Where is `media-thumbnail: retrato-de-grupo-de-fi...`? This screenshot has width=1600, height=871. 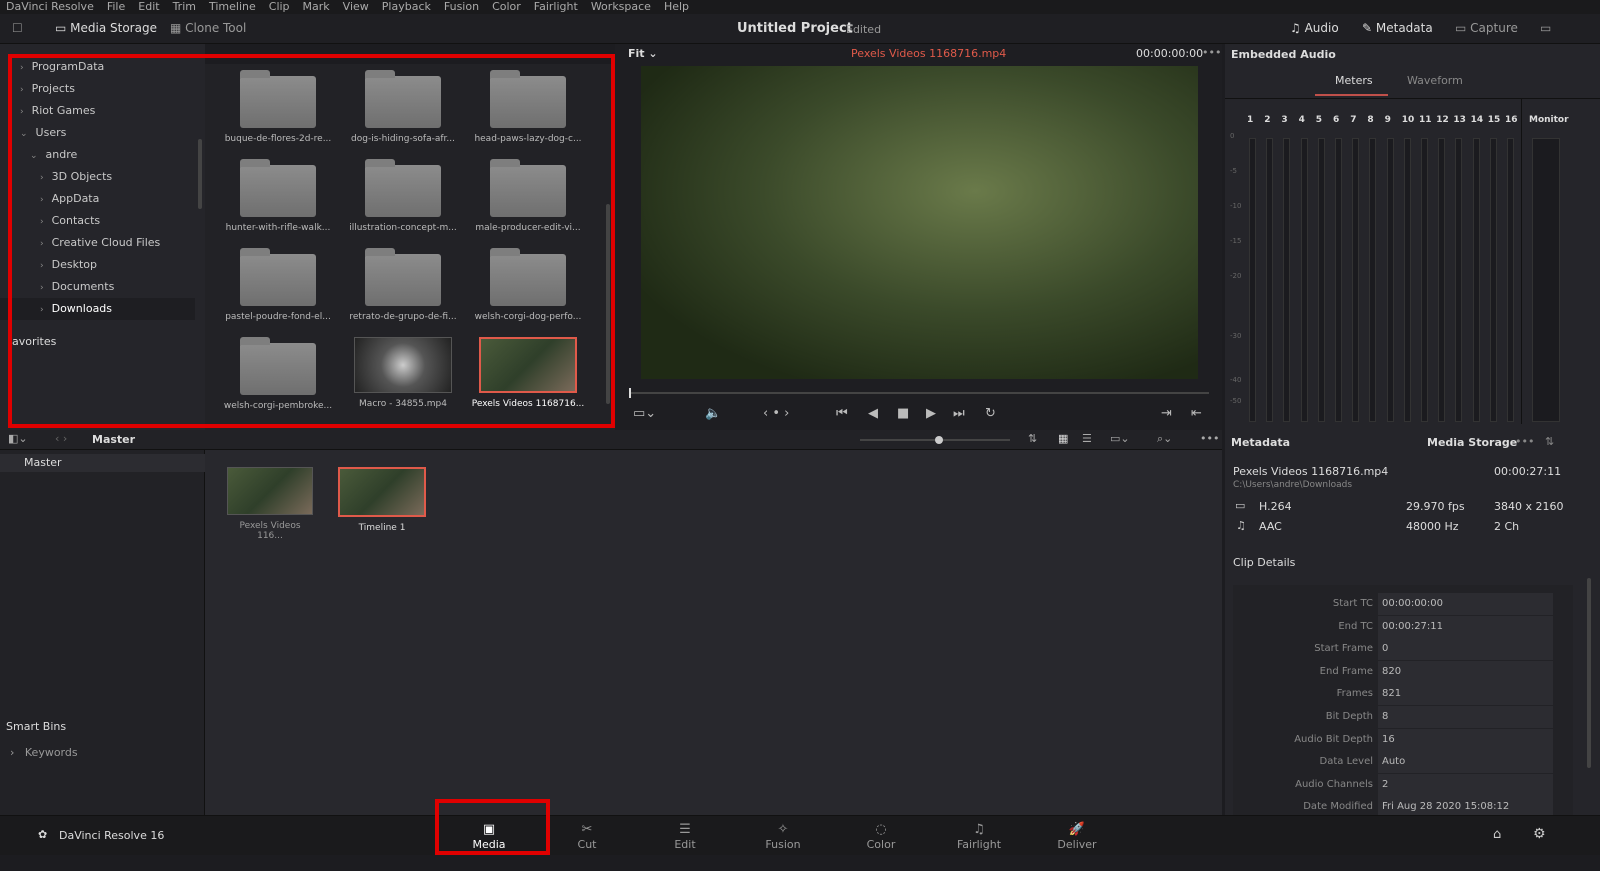 media-thumbnail: retrato-de-grupo-de-fi... is located at coordinates (403, 285).